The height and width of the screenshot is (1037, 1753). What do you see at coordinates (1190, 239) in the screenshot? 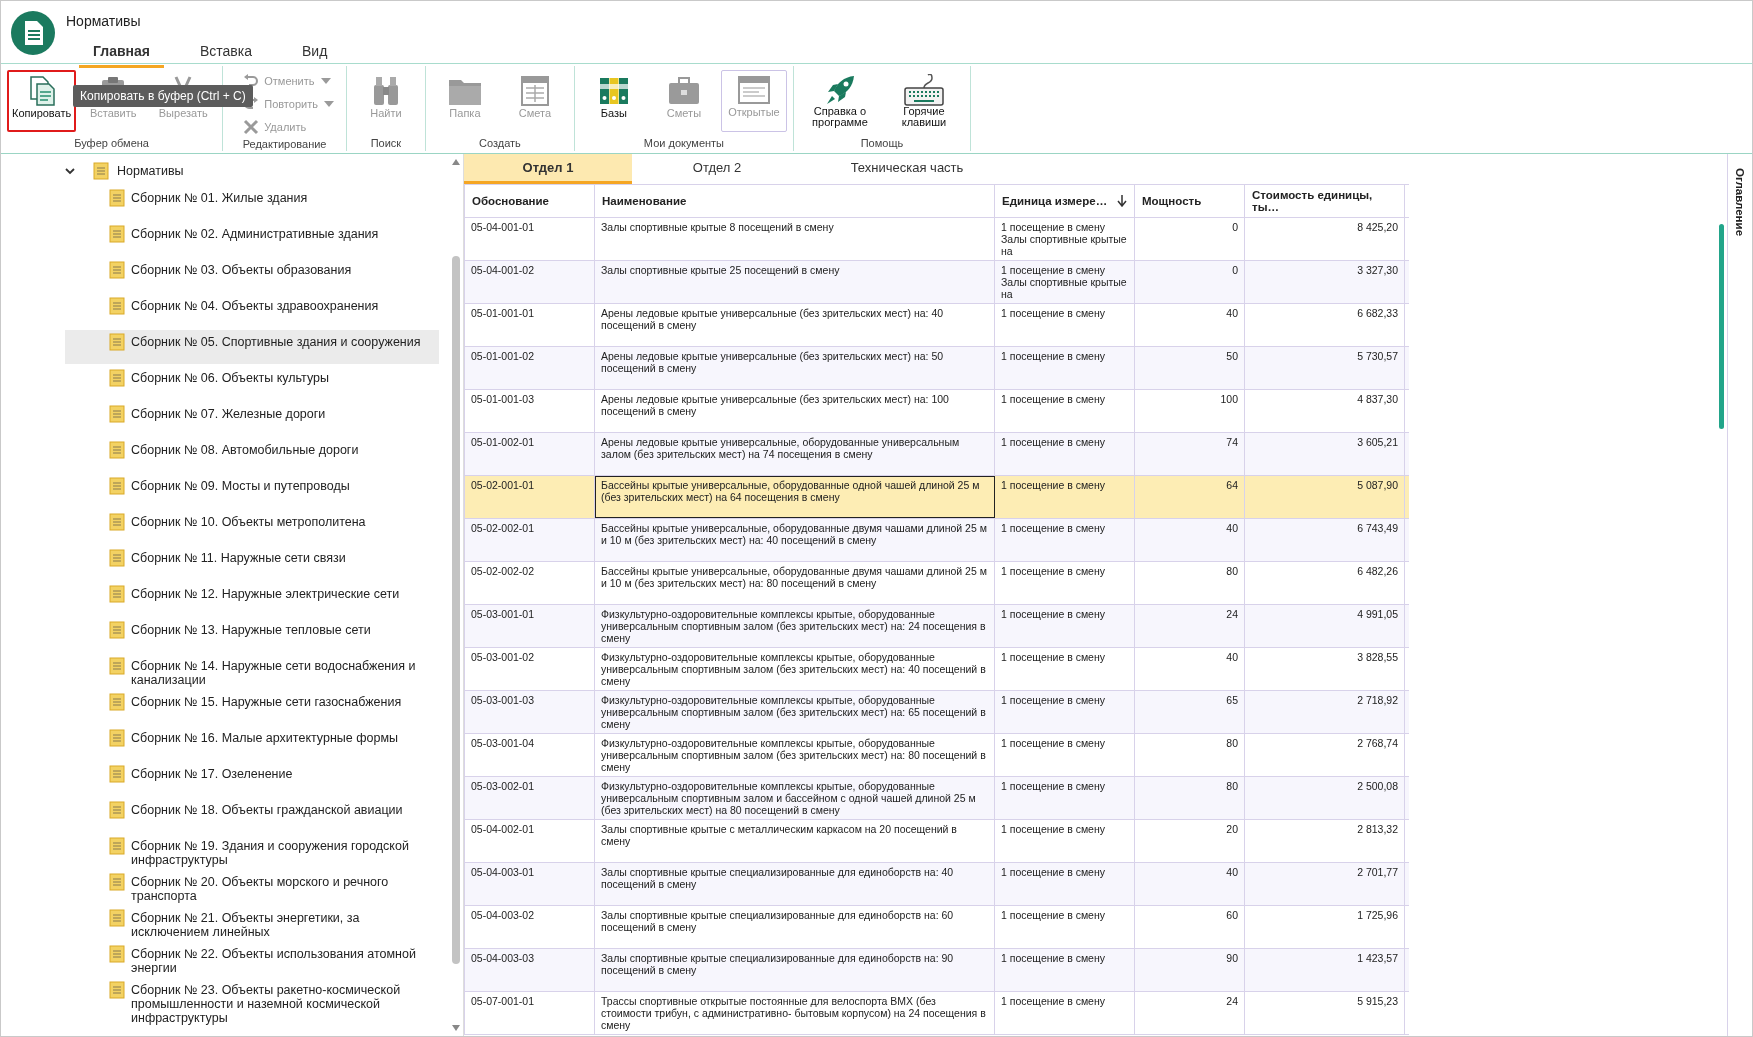
I see `table-cell: 0` at bounding box center [1190, 239].